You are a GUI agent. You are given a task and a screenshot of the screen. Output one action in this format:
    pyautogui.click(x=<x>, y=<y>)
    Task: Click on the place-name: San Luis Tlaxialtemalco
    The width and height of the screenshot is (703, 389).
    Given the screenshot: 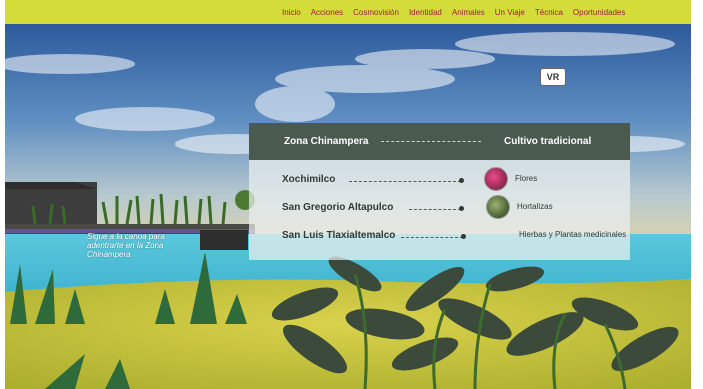 What is the action you would take?
    pyautogui.click(x=339, y=235)
    